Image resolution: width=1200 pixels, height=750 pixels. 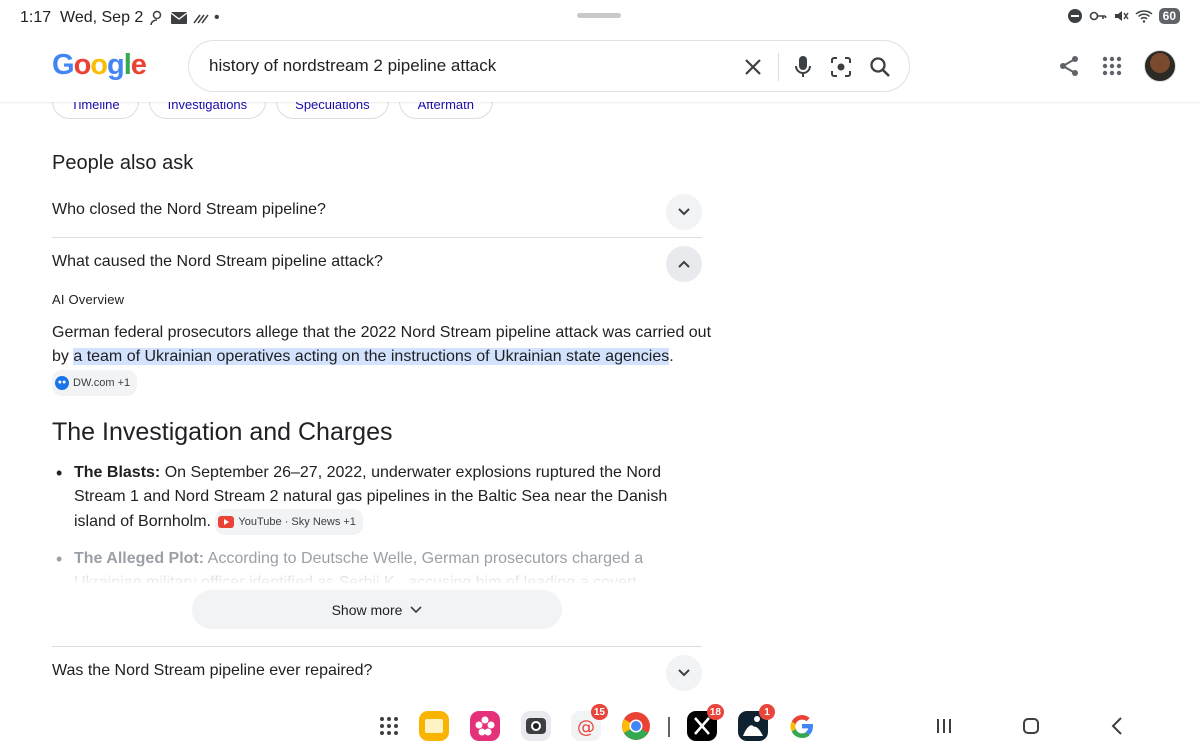 I want to click on mail-icon, so click(x=179, y=18).